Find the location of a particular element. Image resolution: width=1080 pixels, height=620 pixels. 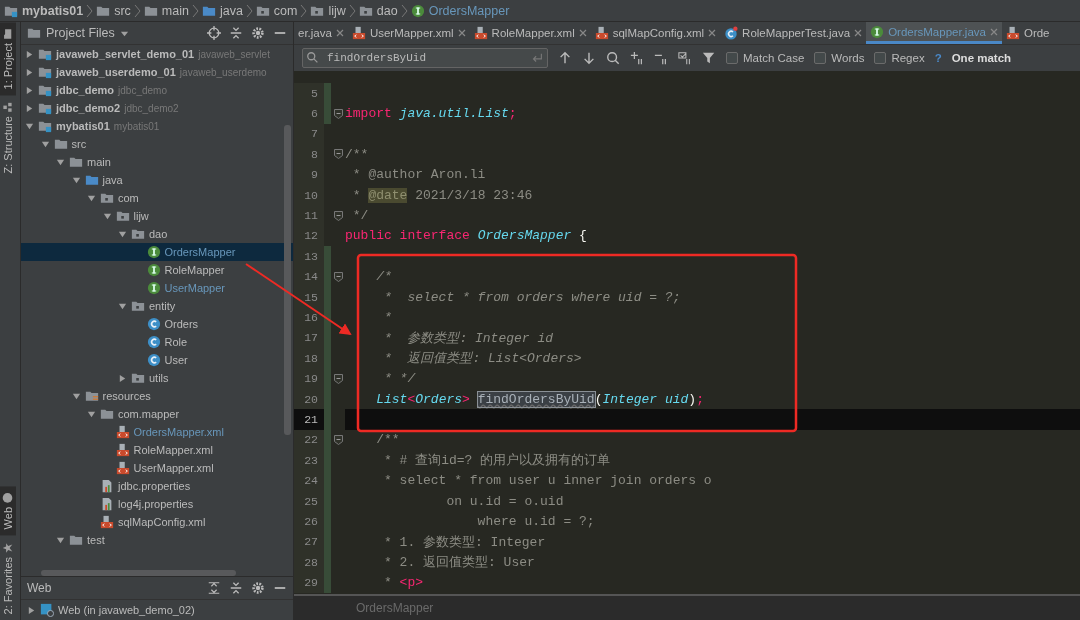

tree-item: com is located at coordinates (157, 198).